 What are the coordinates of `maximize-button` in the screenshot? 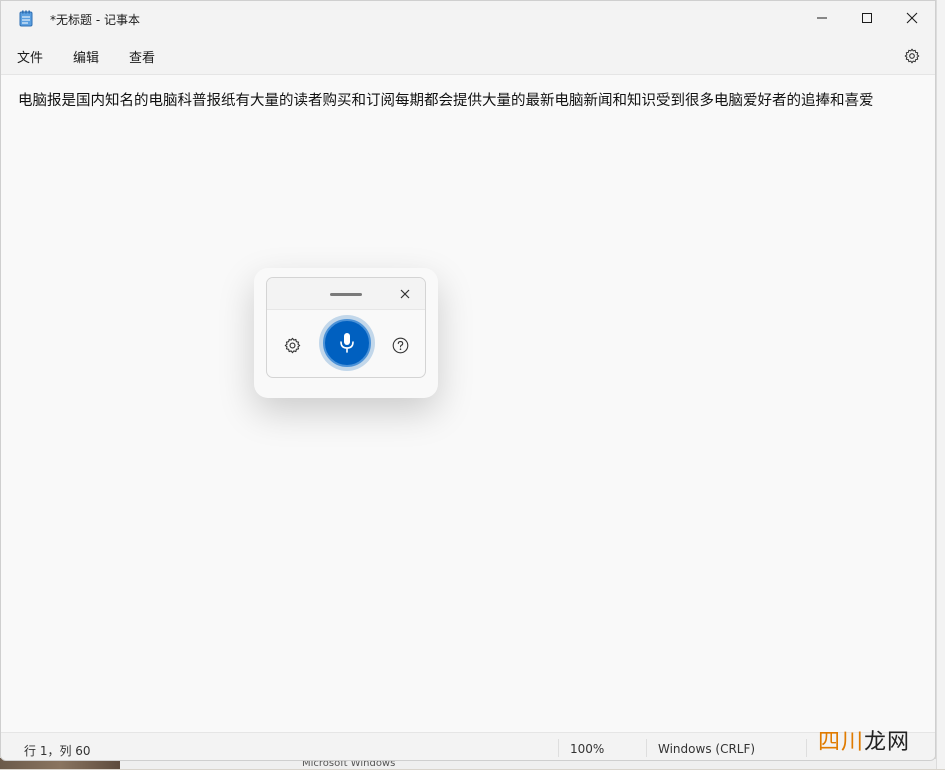 It's located at (867, 18).